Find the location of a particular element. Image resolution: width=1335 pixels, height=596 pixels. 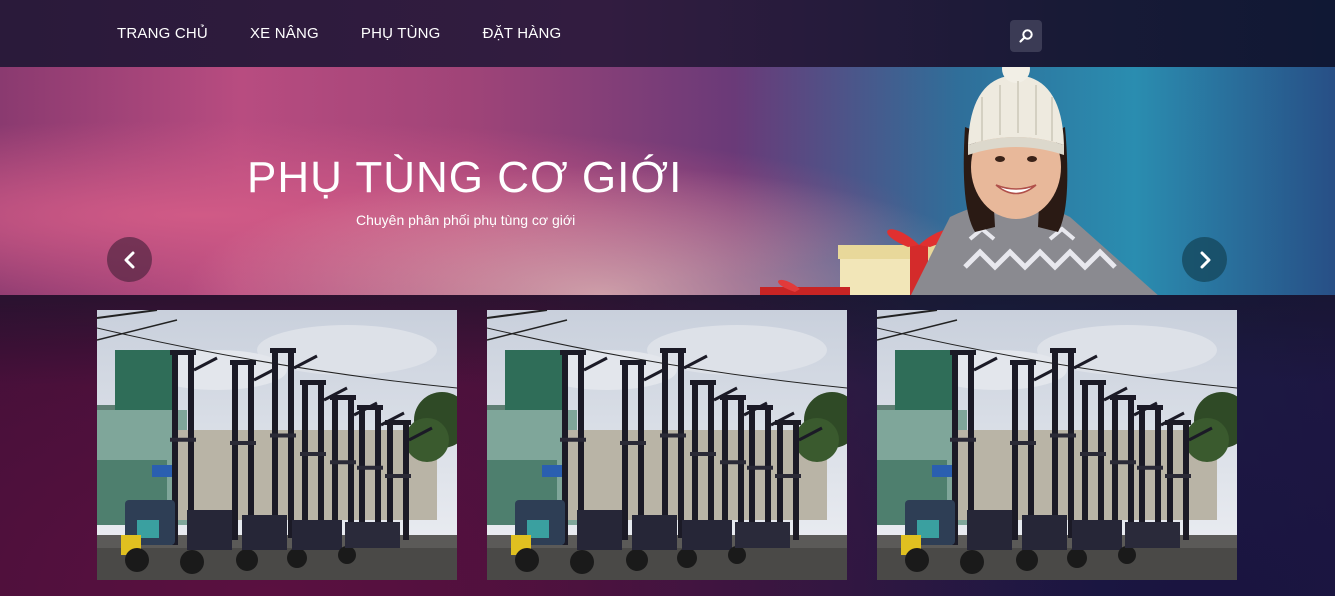

search-icon is located at coordinates (1026, 36).